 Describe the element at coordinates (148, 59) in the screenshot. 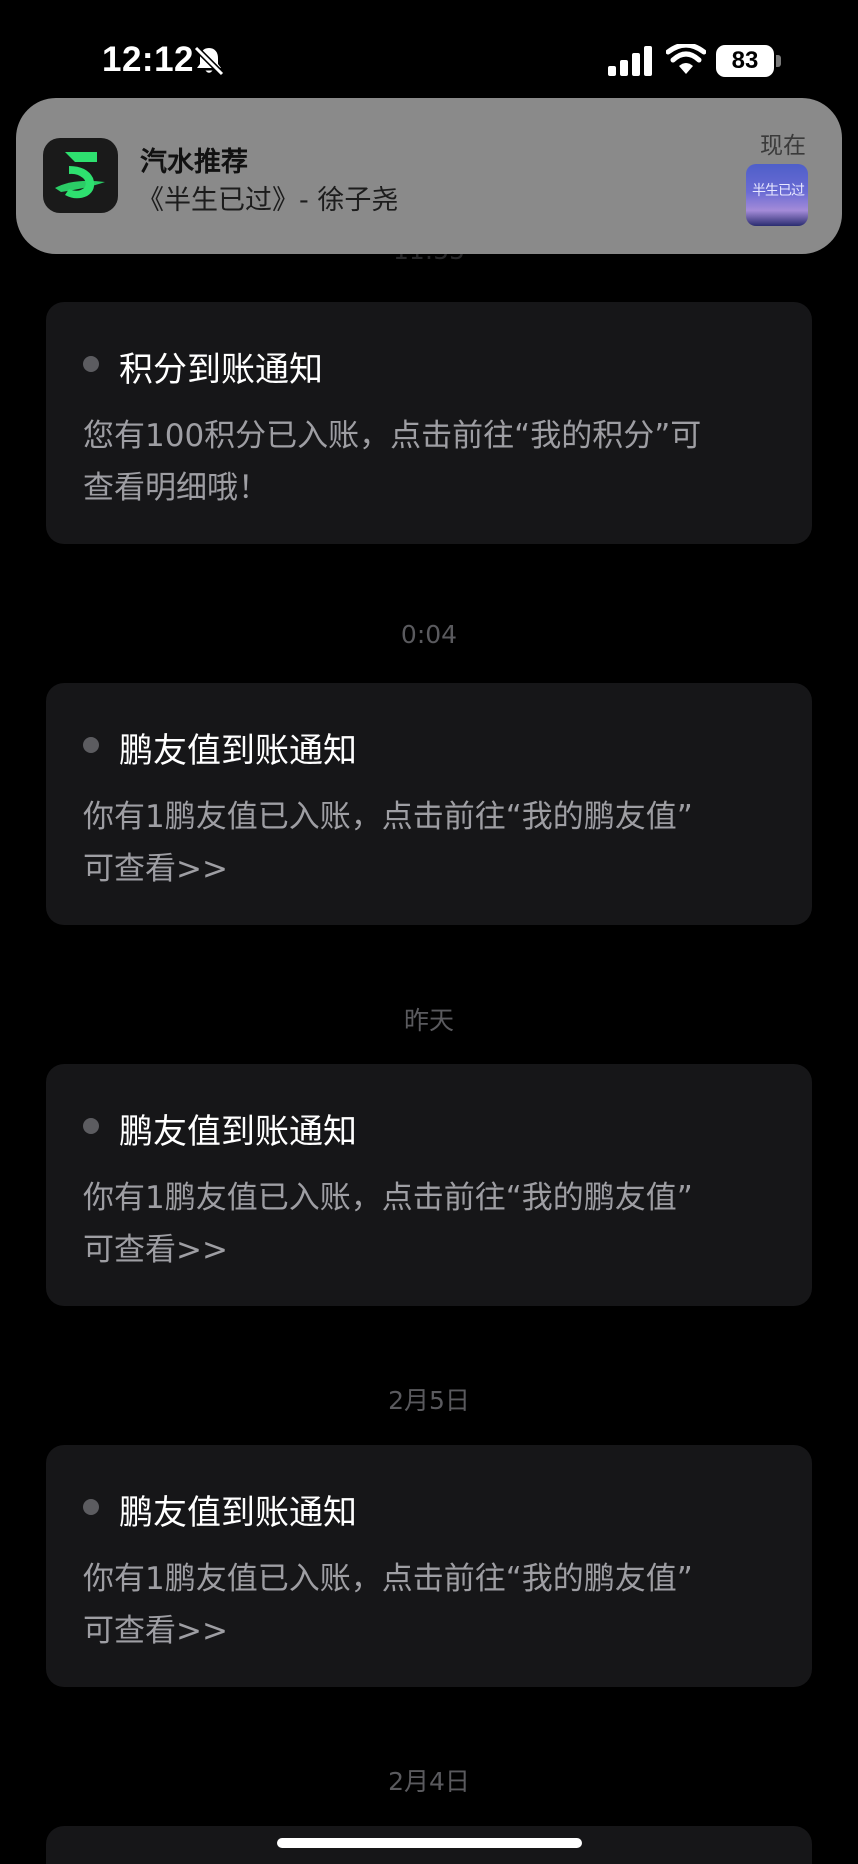

I see `status-time: 12:12` at that location.